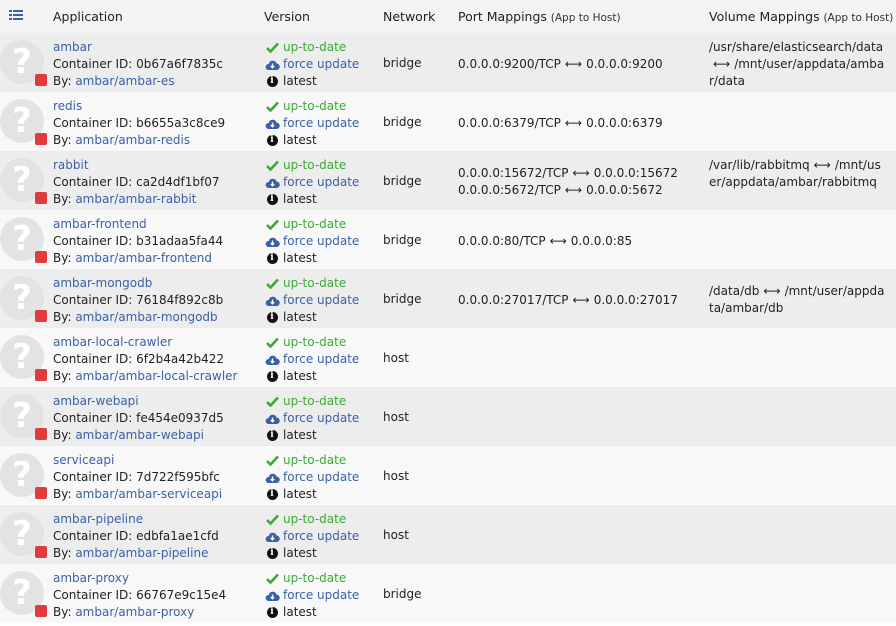 This screenshot has height=626, width=896. Describe the element at coordinates (134, 612) in the screenshot. I see `repository-link: ambar/ambar-proxy` at that location.